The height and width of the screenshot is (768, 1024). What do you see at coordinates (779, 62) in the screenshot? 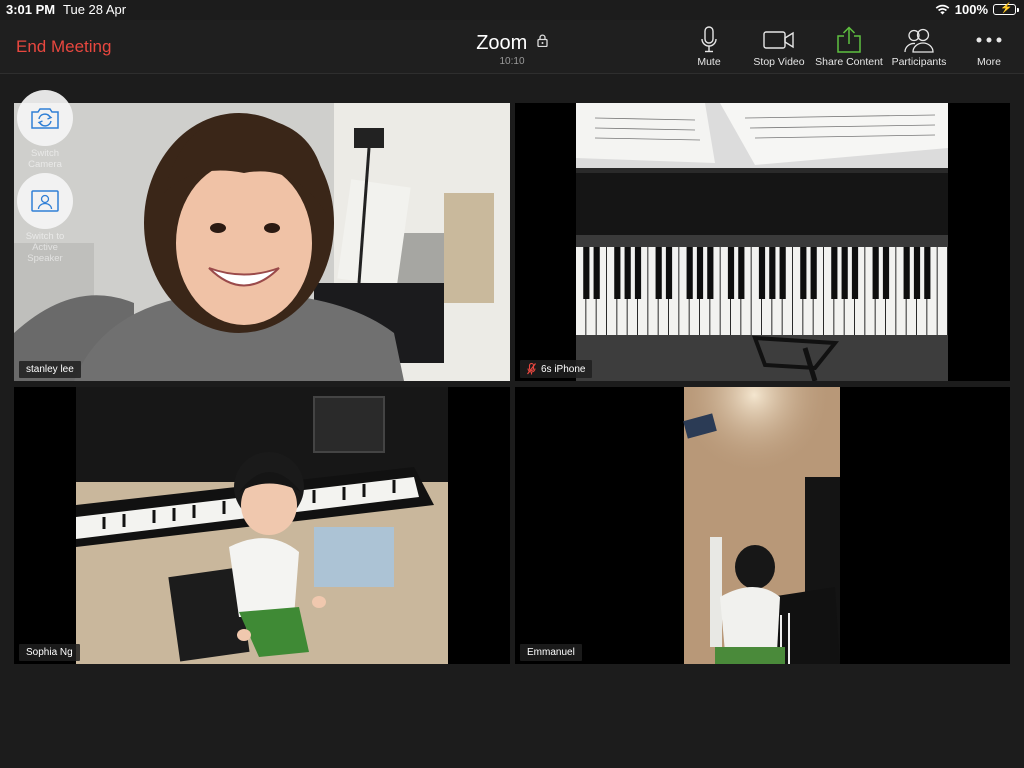
I see `stop-video-label: Stop Video` at bounding box center [779, 62].